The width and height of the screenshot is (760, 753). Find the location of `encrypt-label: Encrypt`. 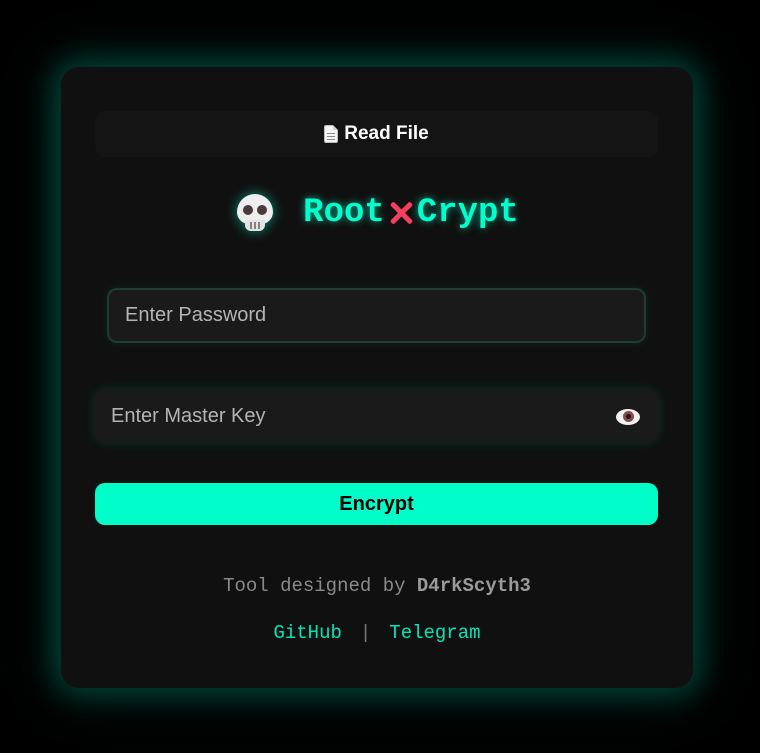

encrypt-label: Encrypt is located at coordinates (376, 503).